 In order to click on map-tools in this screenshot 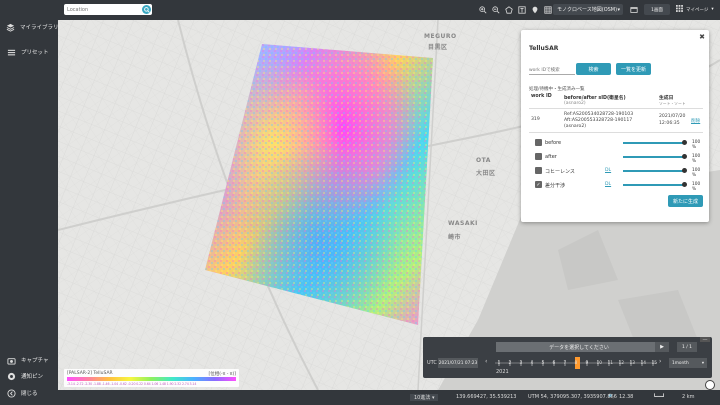, I will do `click(515, 9)`.